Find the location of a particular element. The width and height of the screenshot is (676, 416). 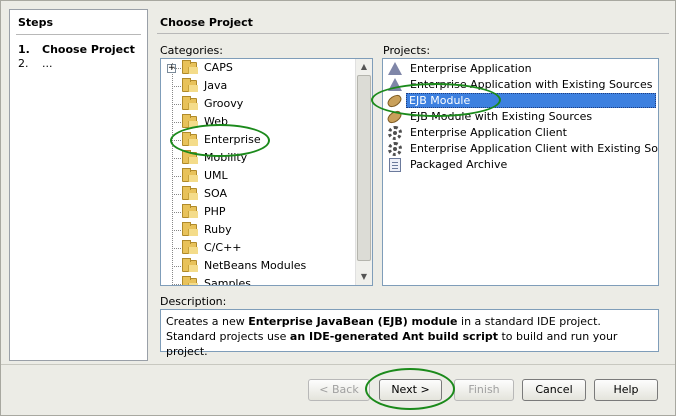

steps-title: Steps is located at coordinates (36, 22).